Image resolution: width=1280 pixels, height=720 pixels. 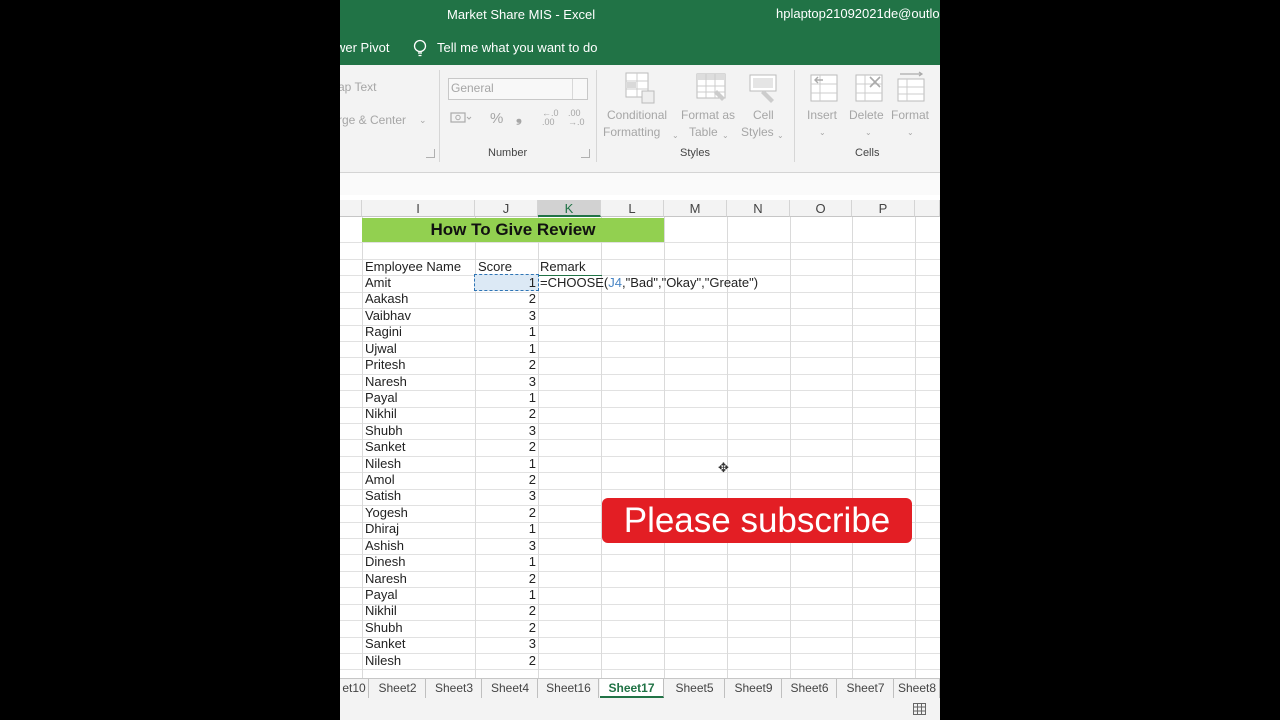 What do you see at coordinates (711, 88) in the screenshot?
I see `format-as-table-icon` at bounding box center [711, 88].